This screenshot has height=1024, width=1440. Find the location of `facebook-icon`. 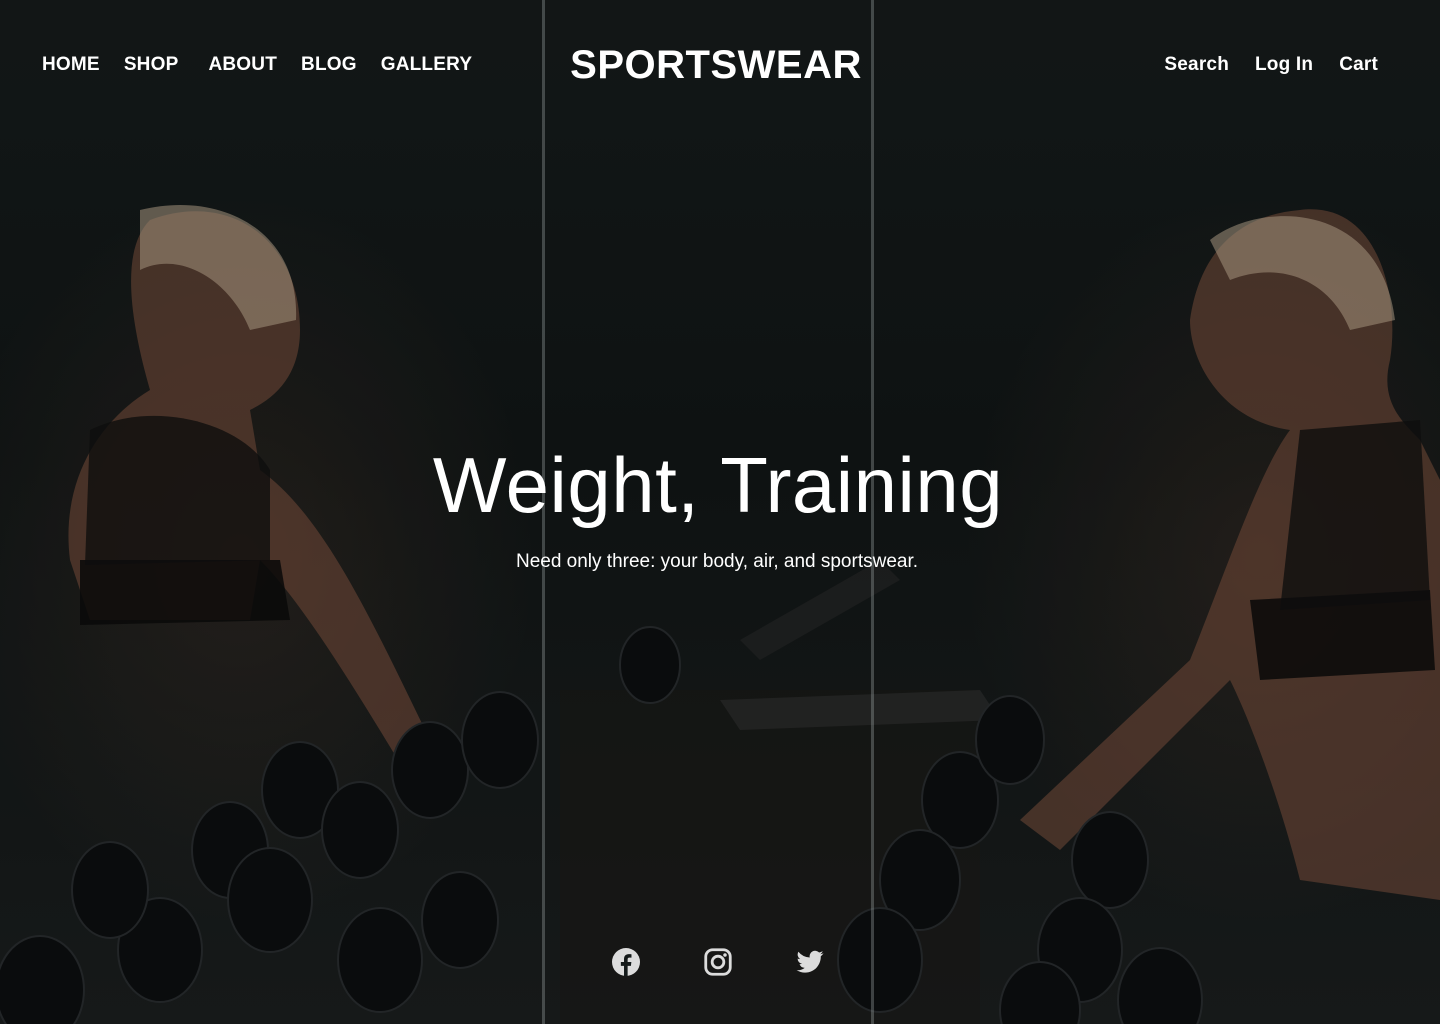

facebook-icon is located at coordinates (626, 962).